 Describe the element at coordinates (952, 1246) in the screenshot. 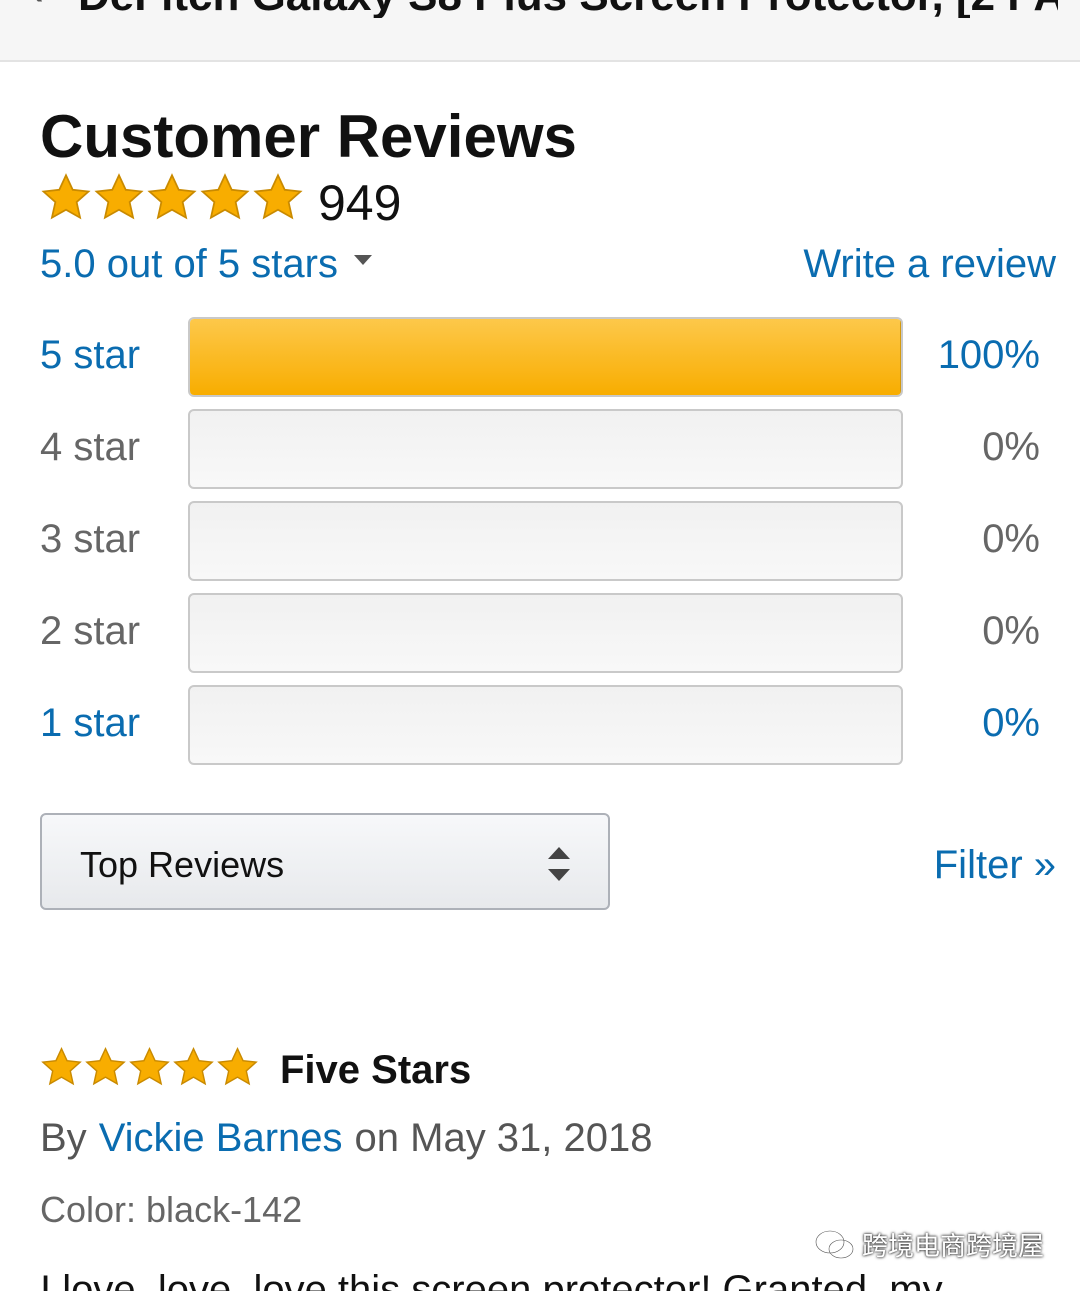

I see `watermark-text: 跨境电商跨境屋` at that location.